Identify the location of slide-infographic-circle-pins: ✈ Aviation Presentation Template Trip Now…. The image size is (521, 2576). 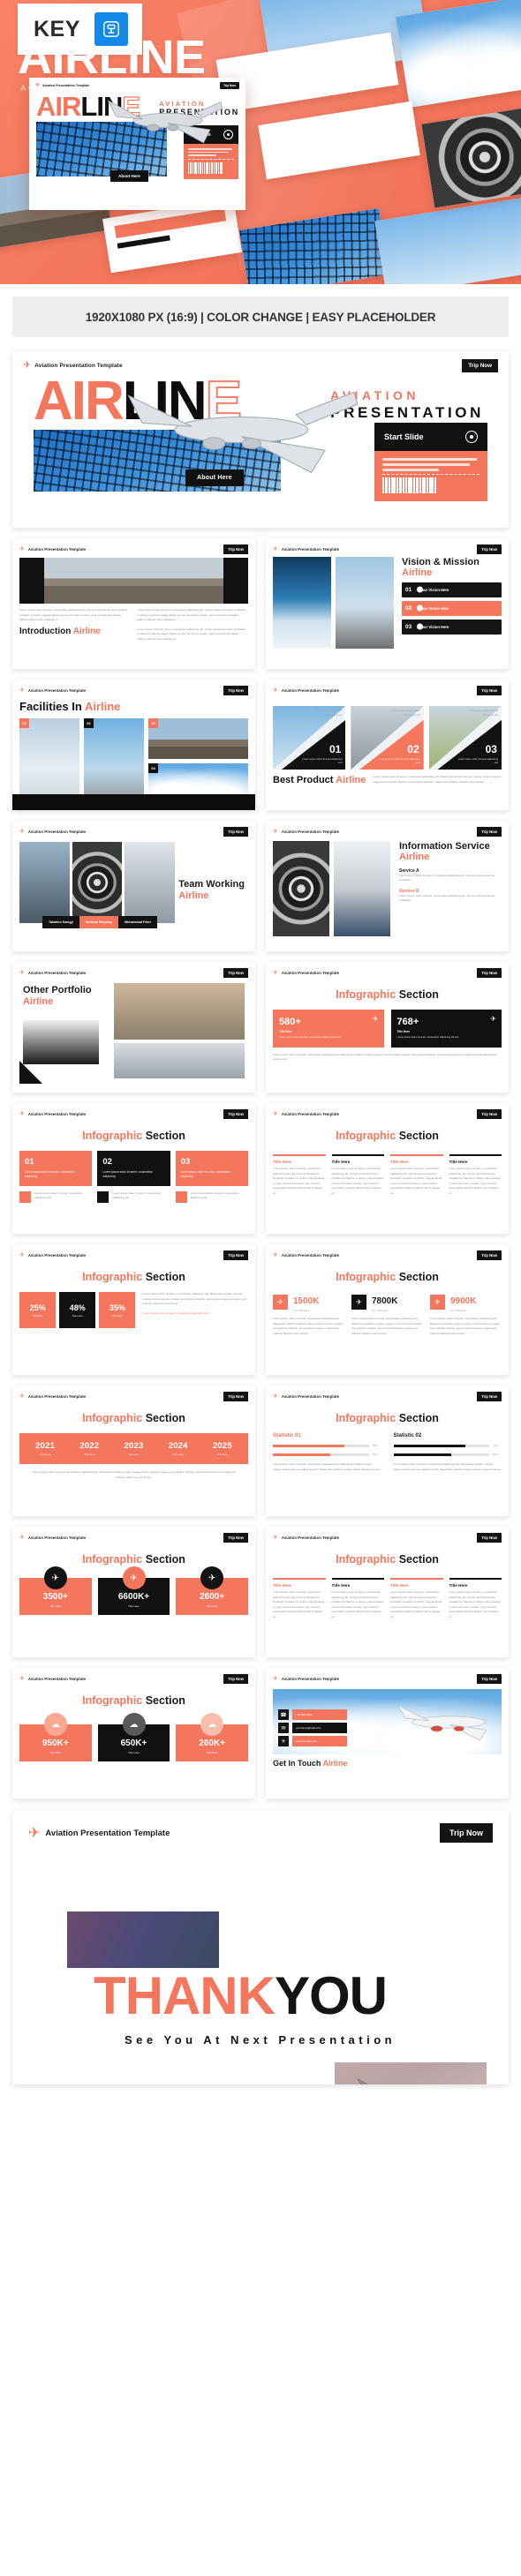
(133, 1733).